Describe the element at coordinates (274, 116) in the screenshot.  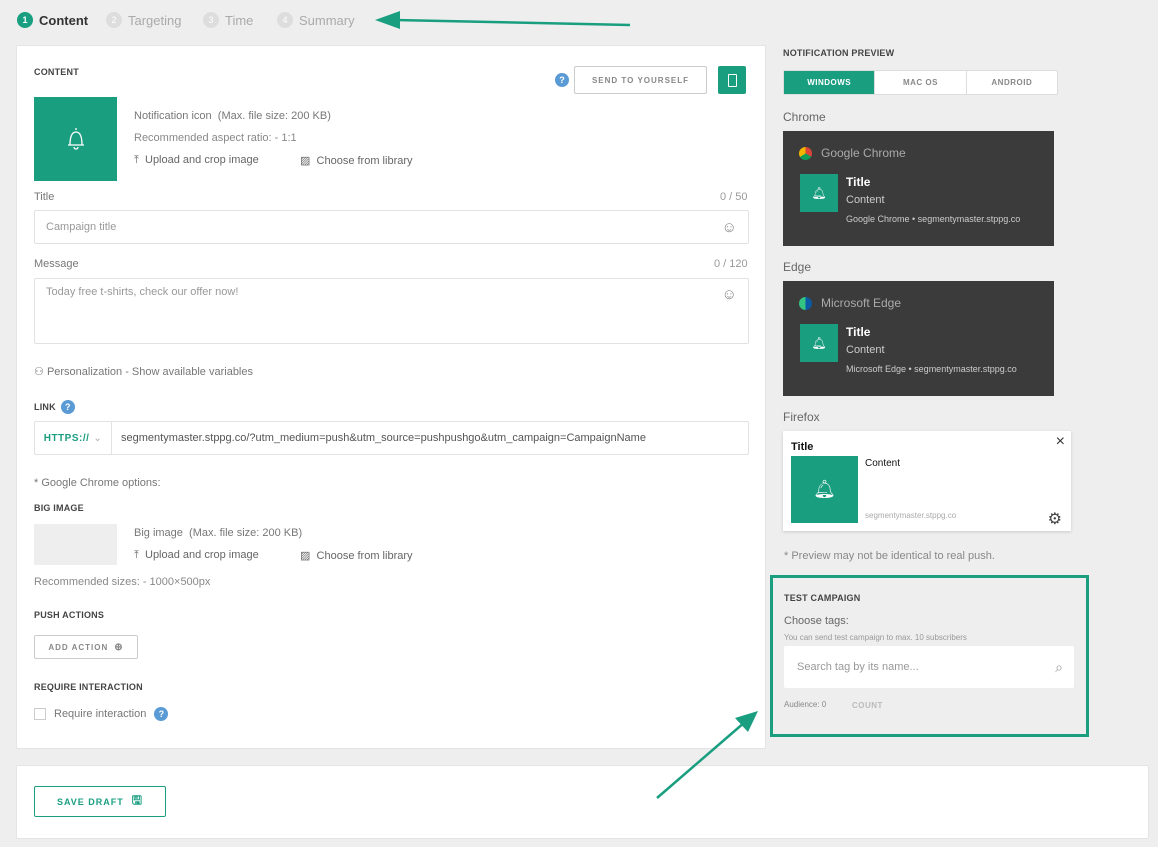
I see `icon-max-size: (Max. file size: 200 KB)` at that location.